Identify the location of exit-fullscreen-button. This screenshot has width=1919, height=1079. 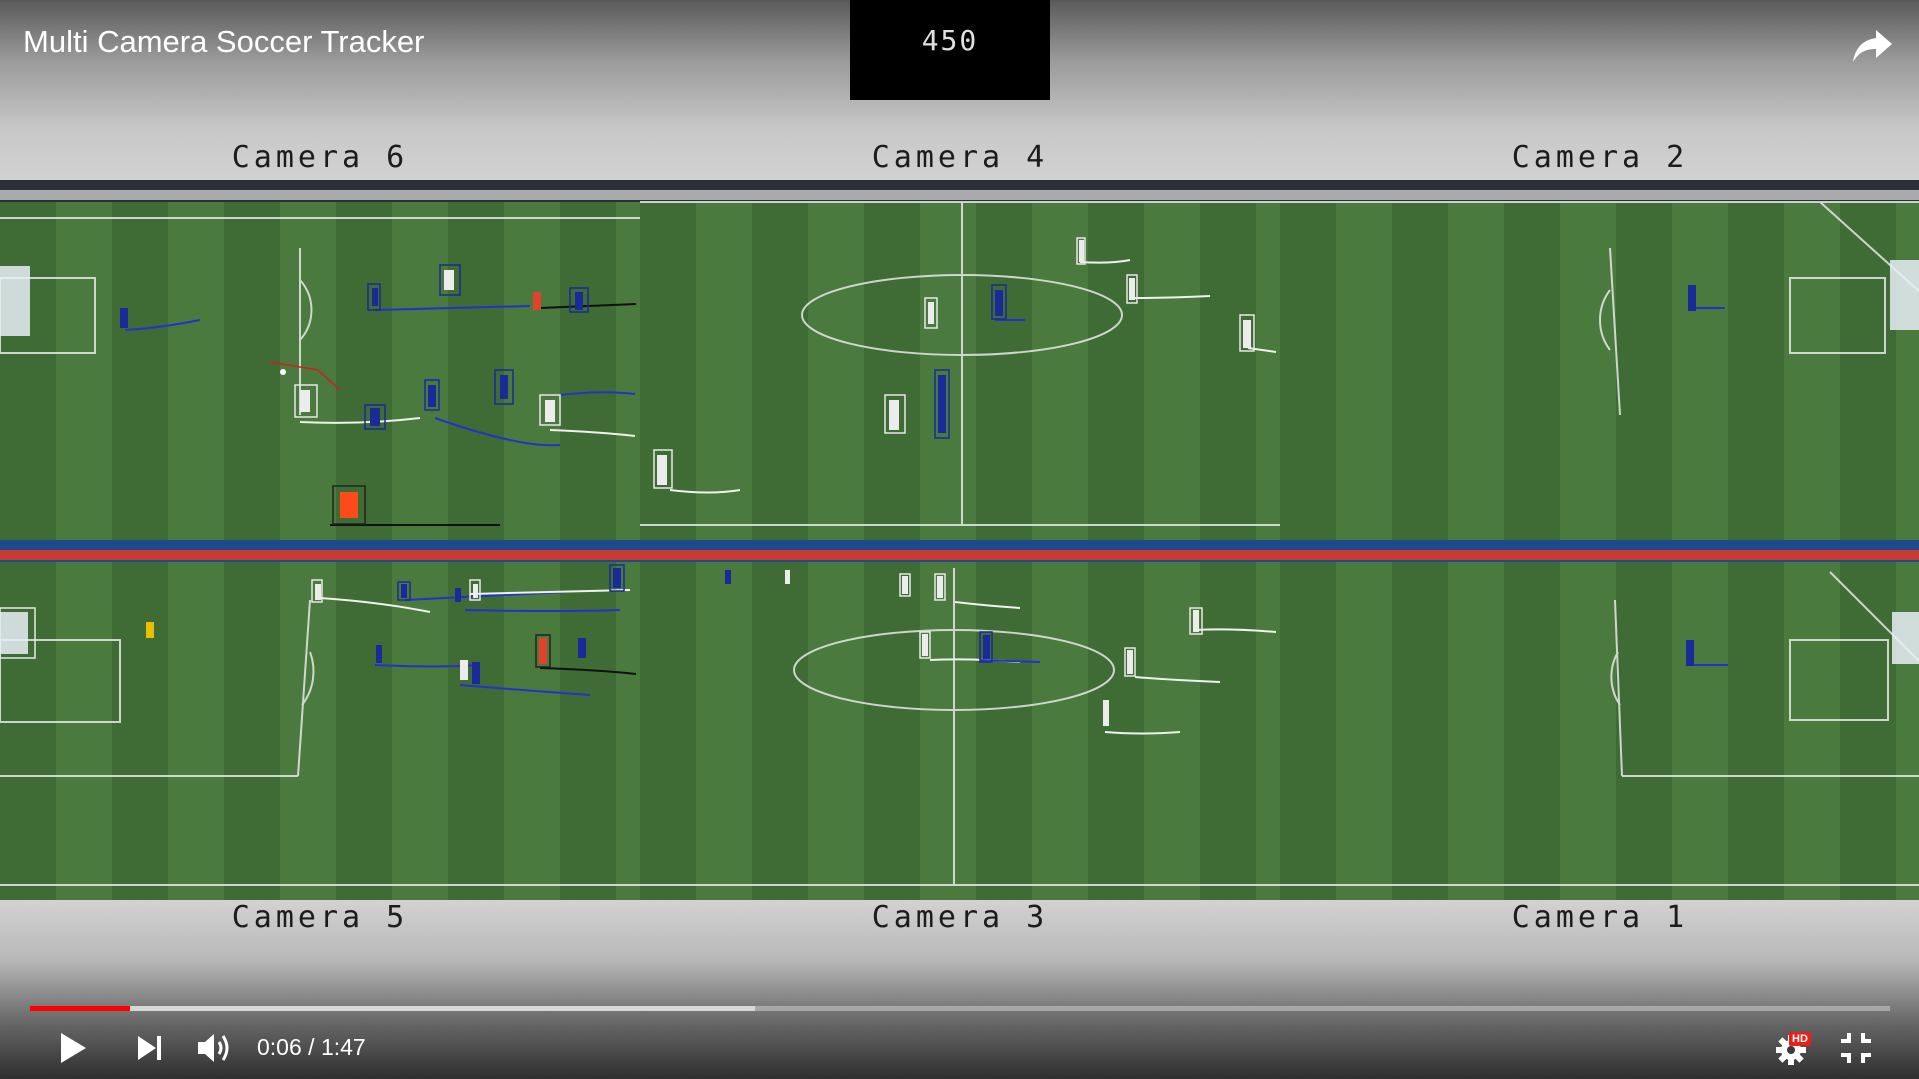
(1856, 1048).